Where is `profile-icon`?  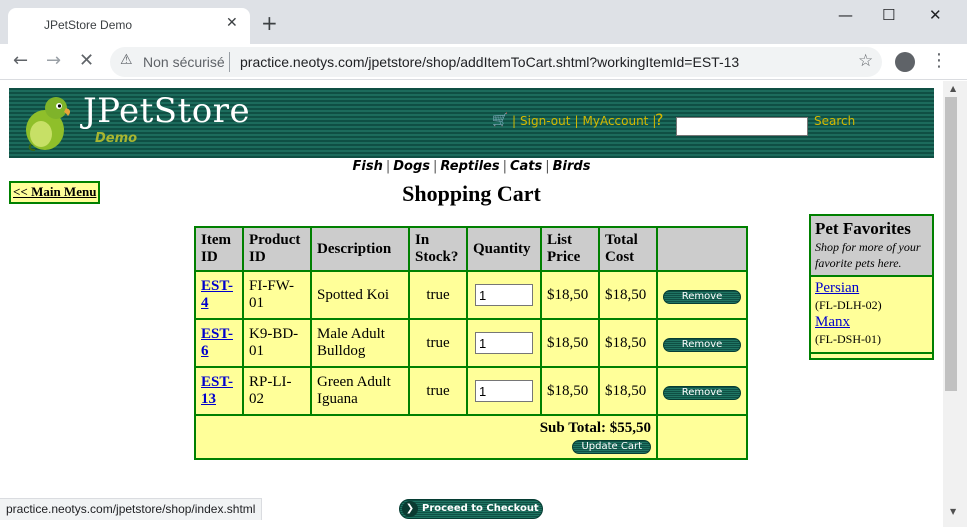 profile-icon is located at coordinates (905, 62).